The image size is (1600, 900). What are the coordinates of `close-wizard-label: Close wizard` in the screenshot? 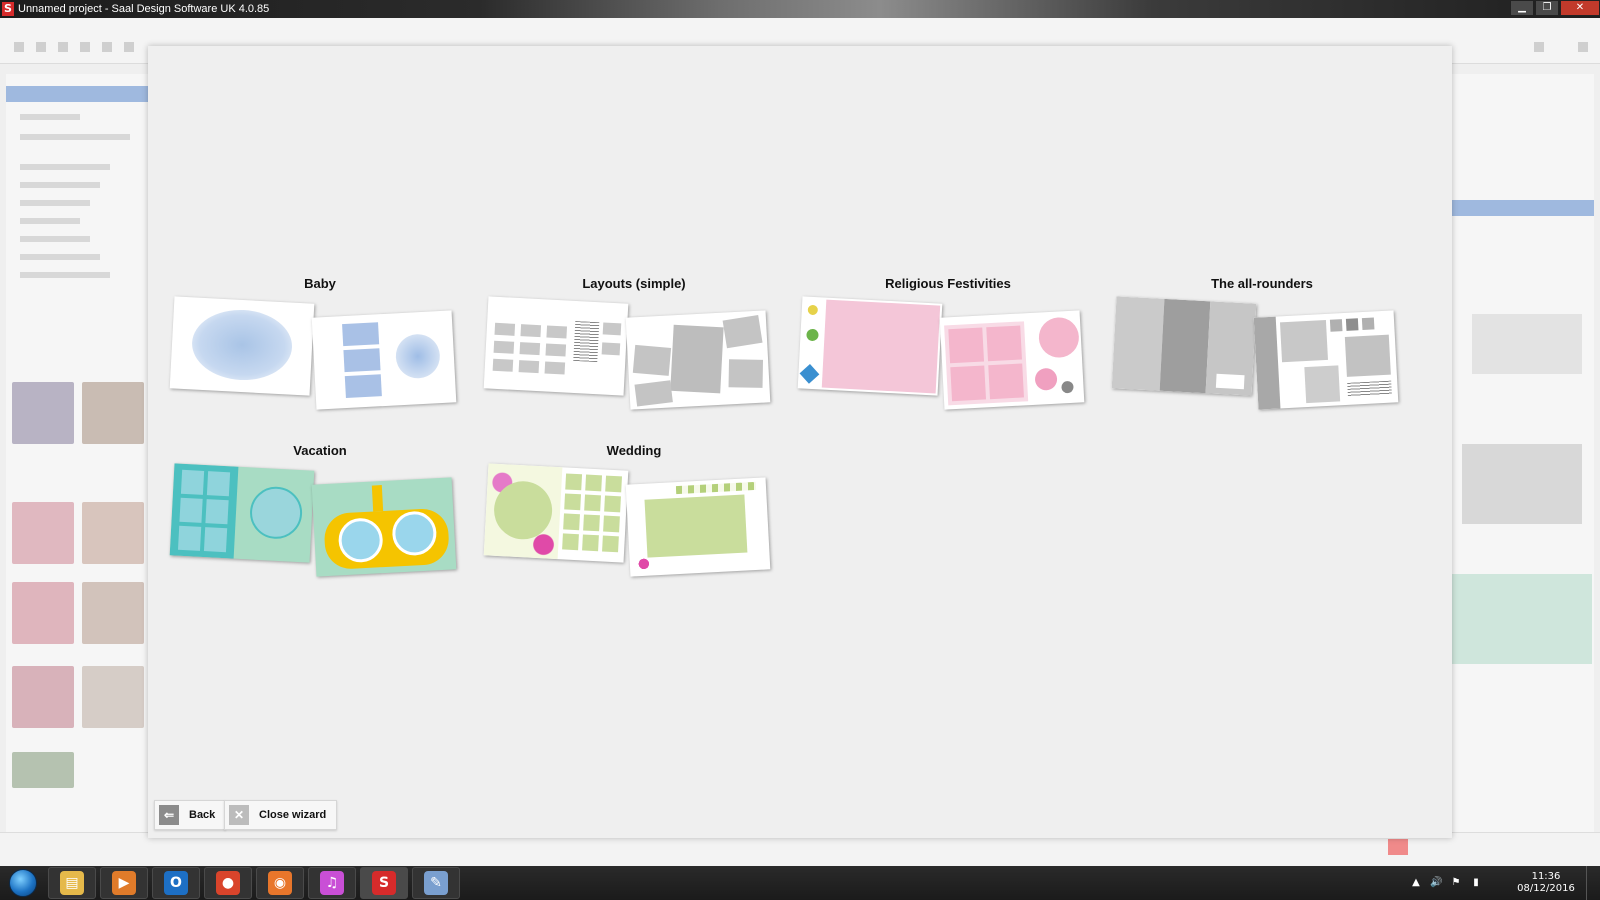 It's located at (293, 815).